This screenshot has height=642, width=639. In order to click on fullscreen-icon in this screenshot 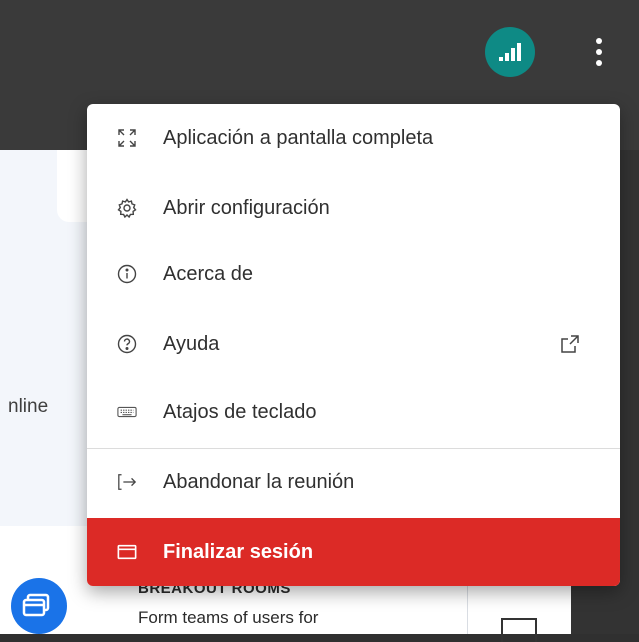, I will do `click(127, 138)`.